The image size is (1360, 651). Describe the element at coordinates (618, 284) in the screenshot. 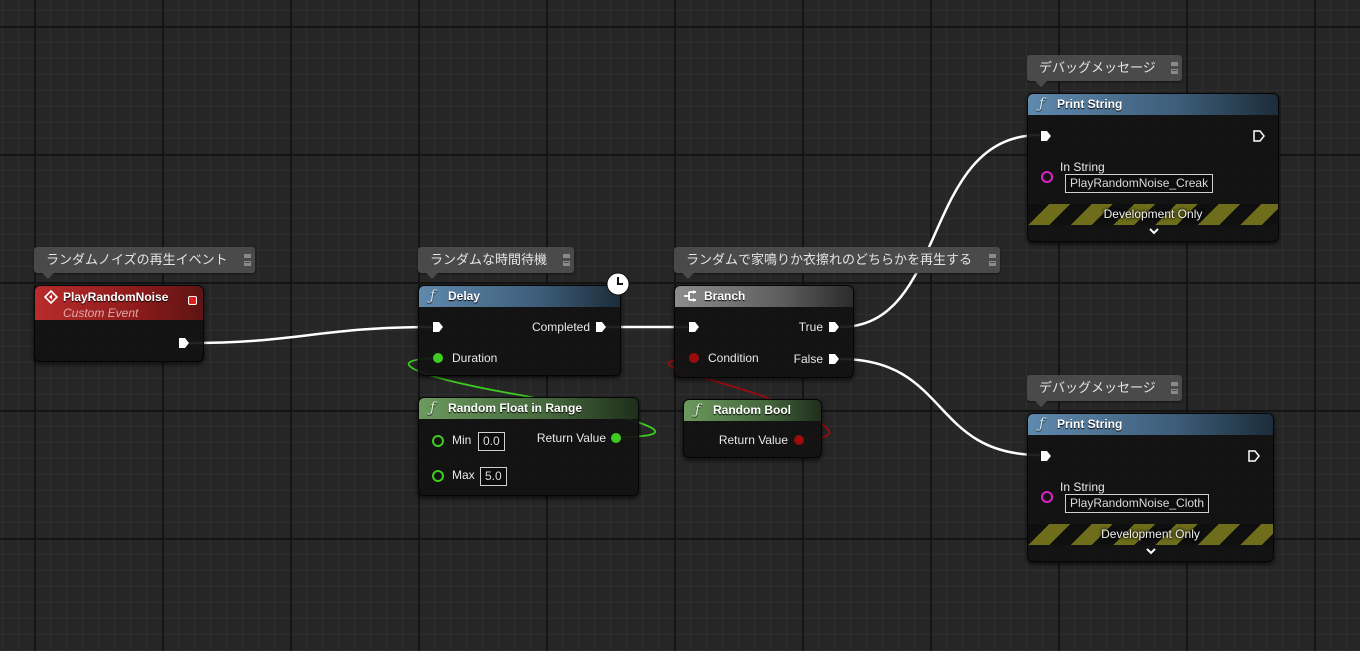

I see `clock-icon` at that location.